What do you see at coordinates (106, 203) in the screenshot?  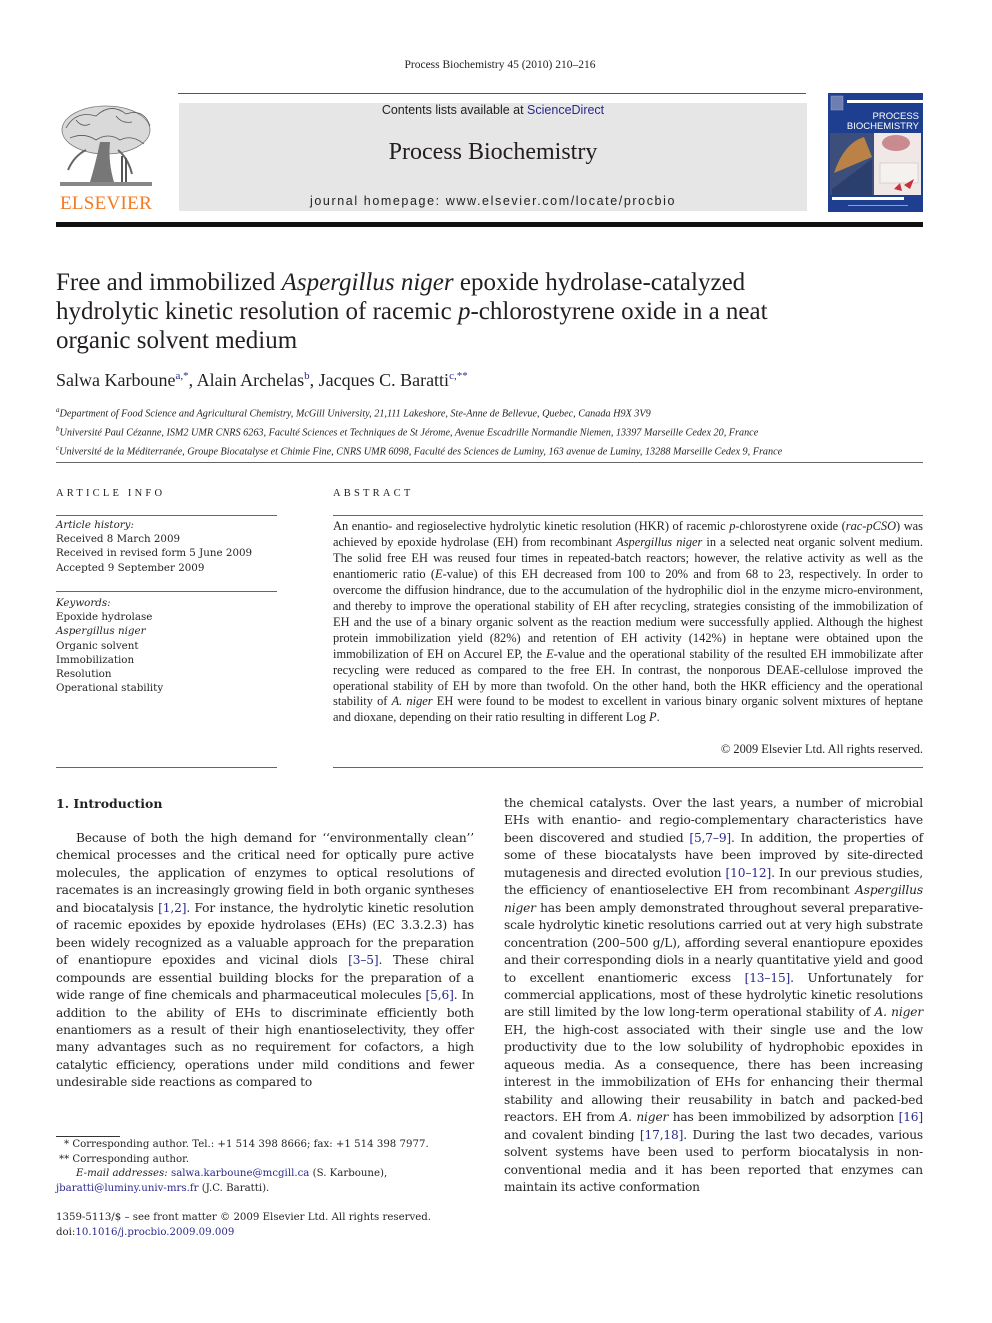 I see `publisher-name: ELSEVIER` at bounding box center [106, 203].